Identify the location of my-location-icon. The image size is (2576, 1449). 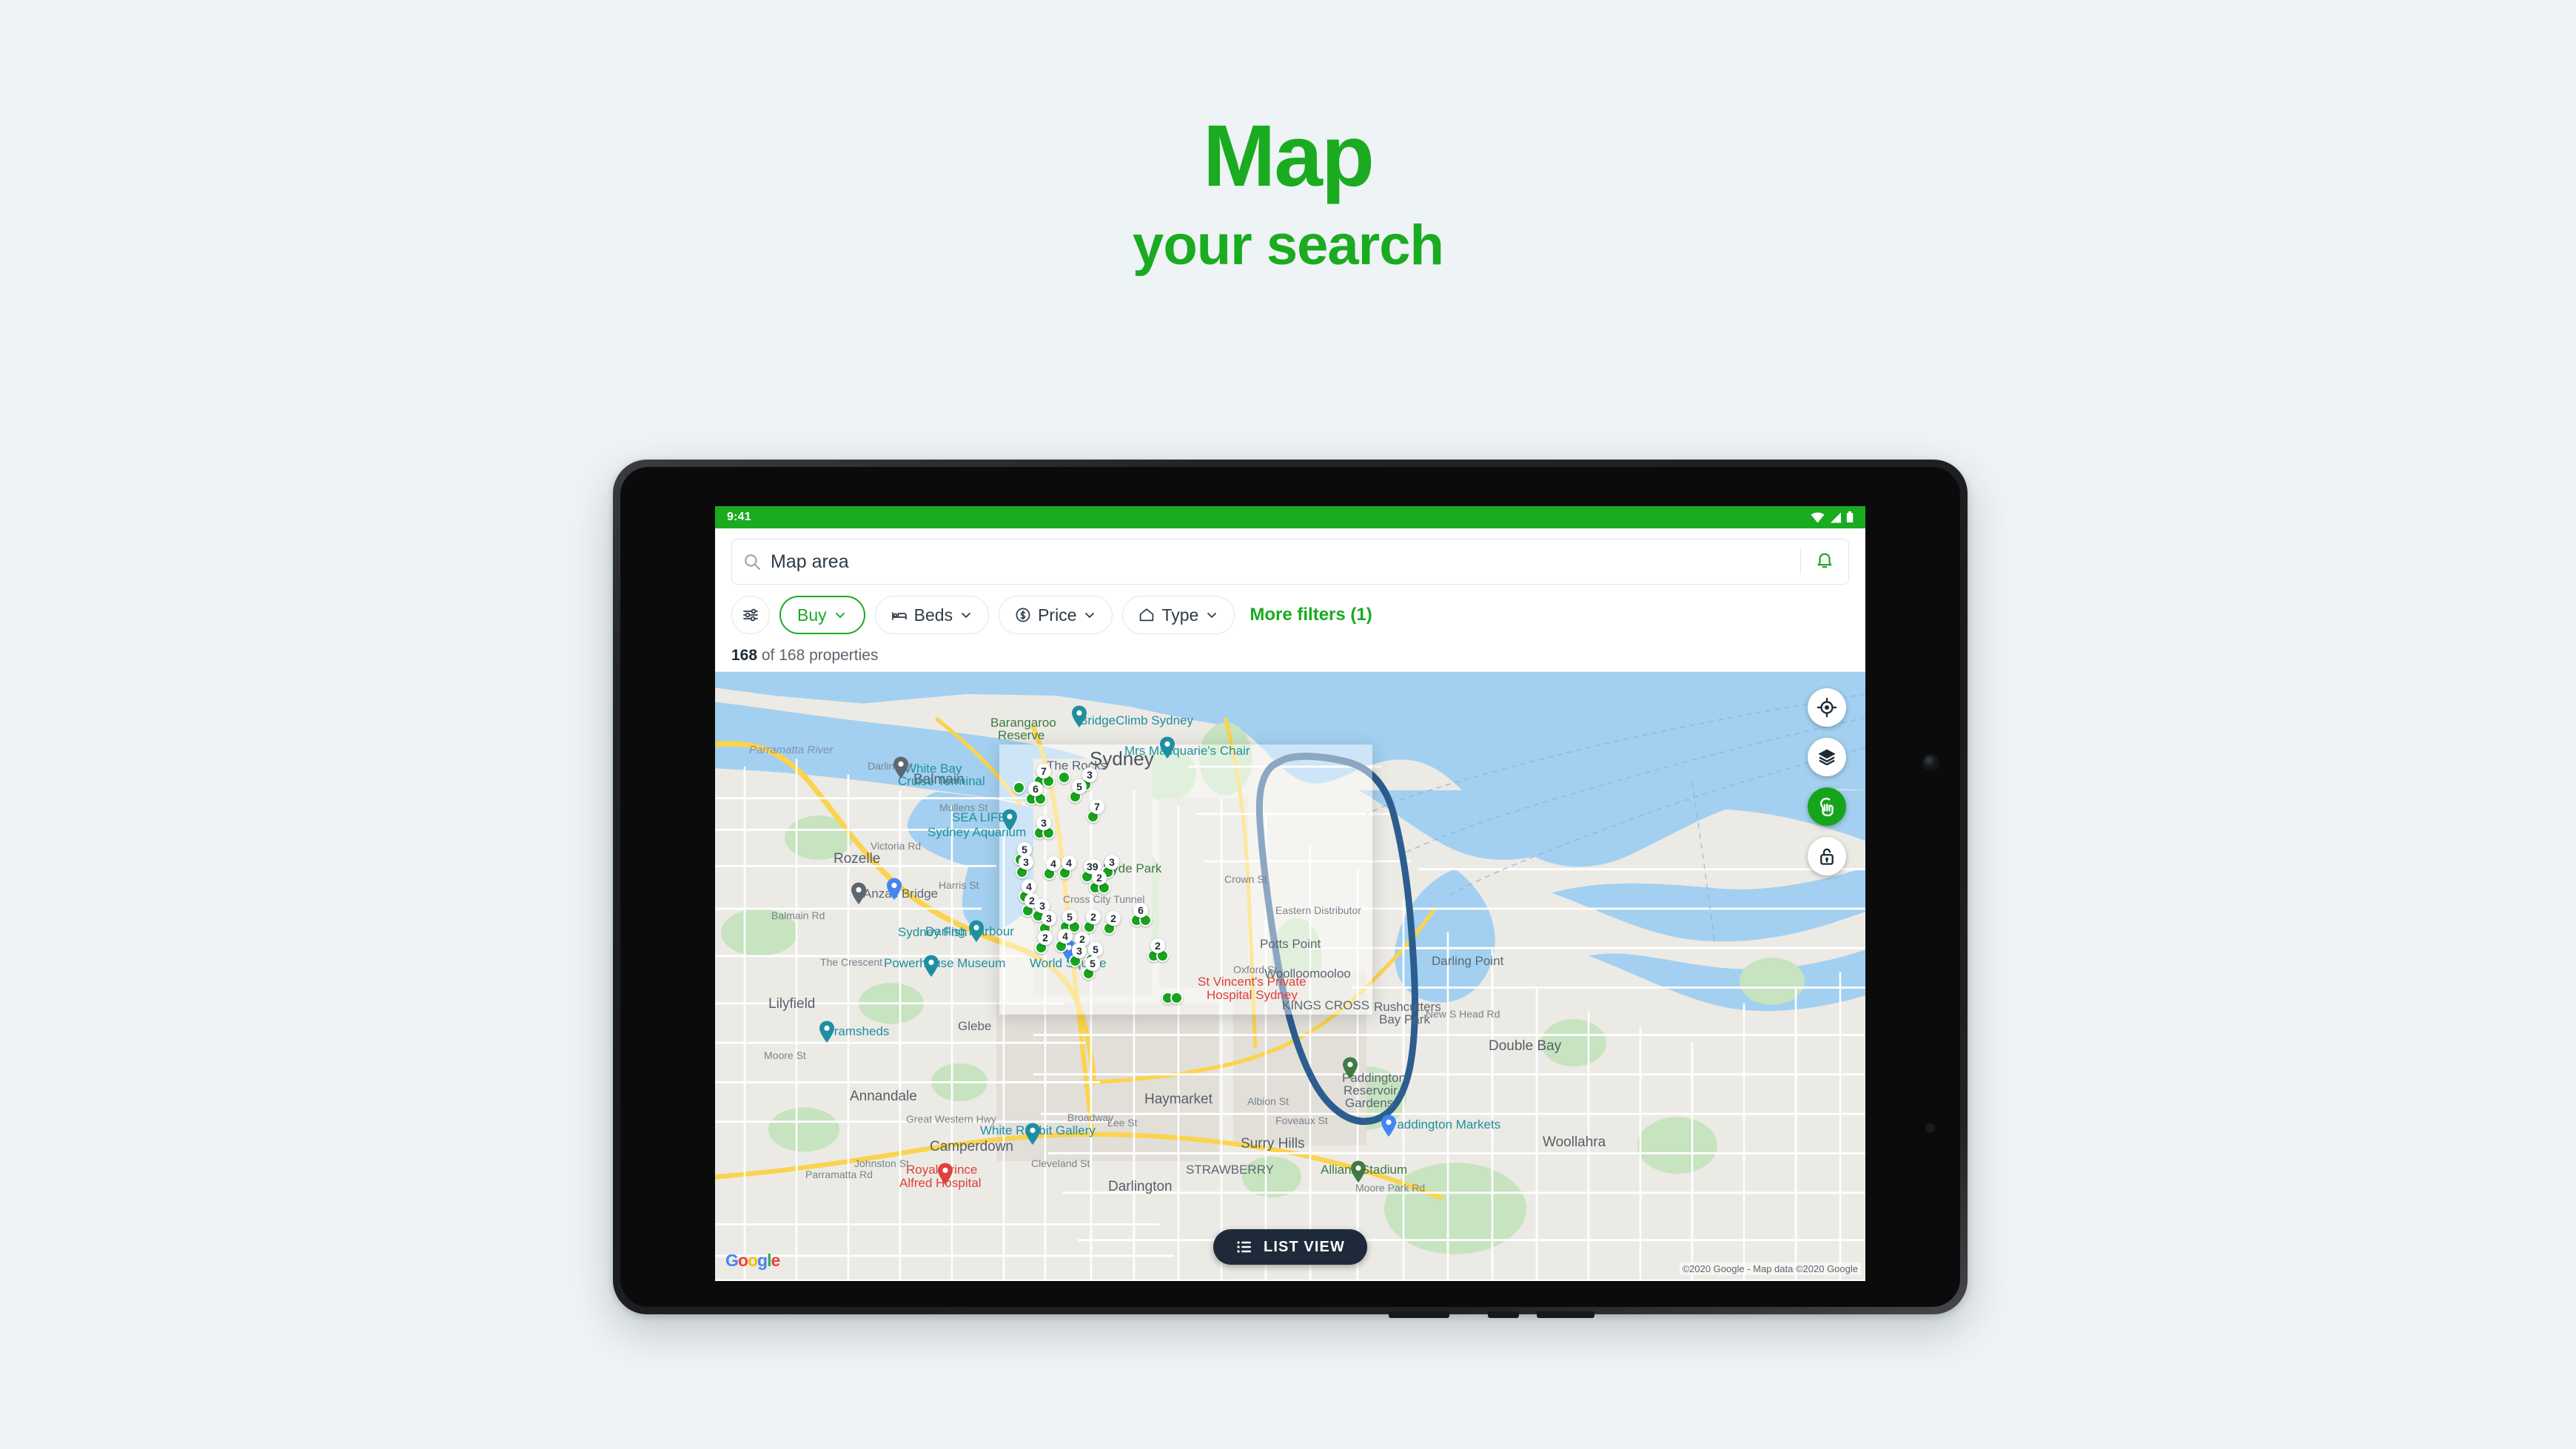
(1827, 707).